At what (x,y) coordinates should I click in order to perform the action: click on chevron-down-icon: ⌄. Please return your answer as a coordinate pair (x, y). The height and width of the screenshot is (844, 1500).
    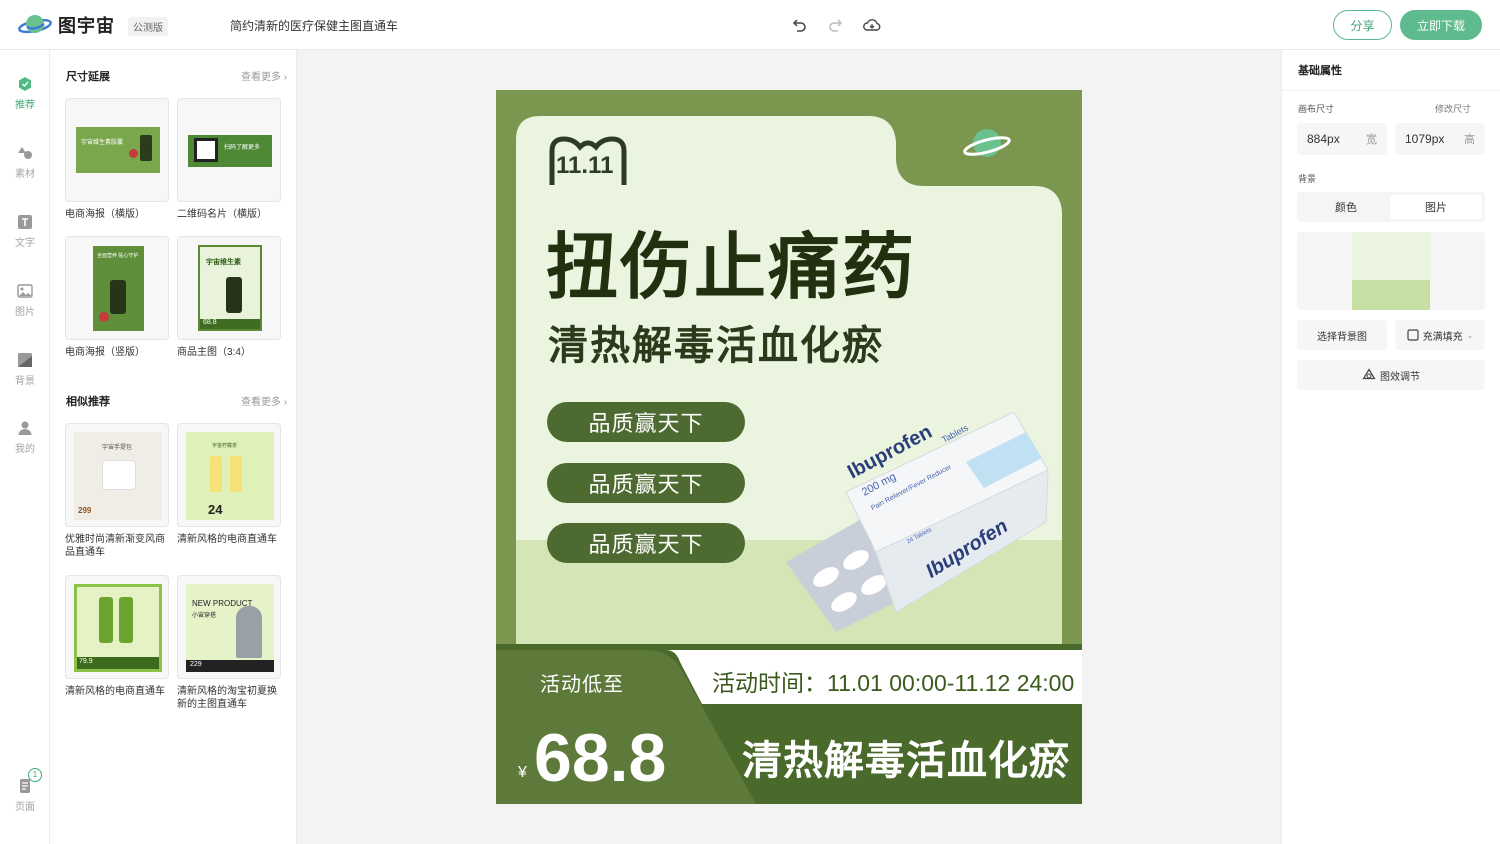
    Looking at the image, I should click on (1470, 335).